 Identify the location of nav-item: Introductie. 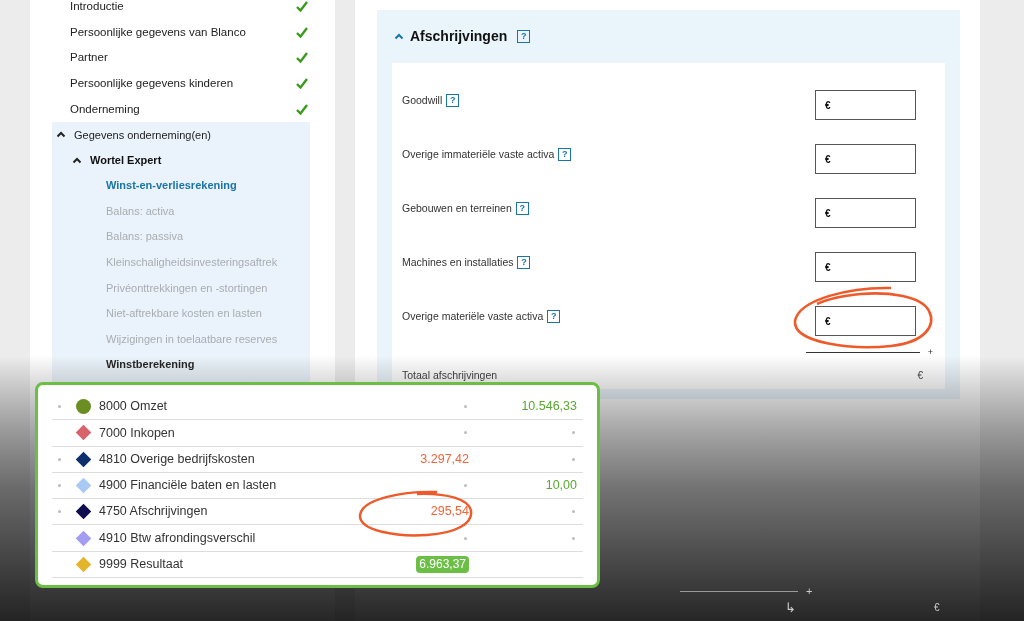
(97, 8).